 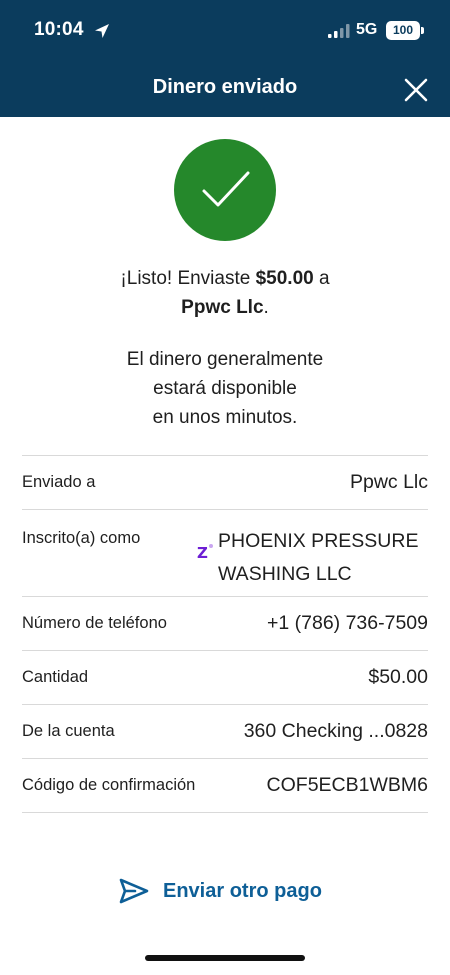 What do you see at coordinates (222, 307) in the screenshot?
I see `confirmation-recipient: Ppwc Llc` at bounding box center [222, 307].